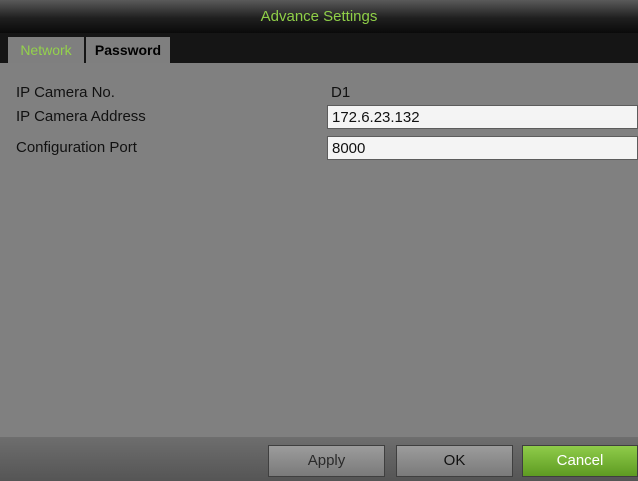  What do you see at coordinates (341, 92) in the screenshot?
I see `camera-no-value: D1` at bounding box center [341, 92].